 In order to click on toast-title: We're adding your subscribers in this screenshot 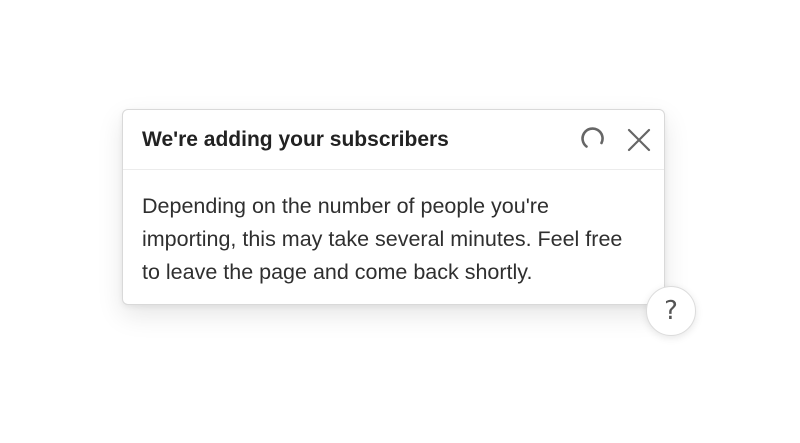, I will do `click(295, 139)`.